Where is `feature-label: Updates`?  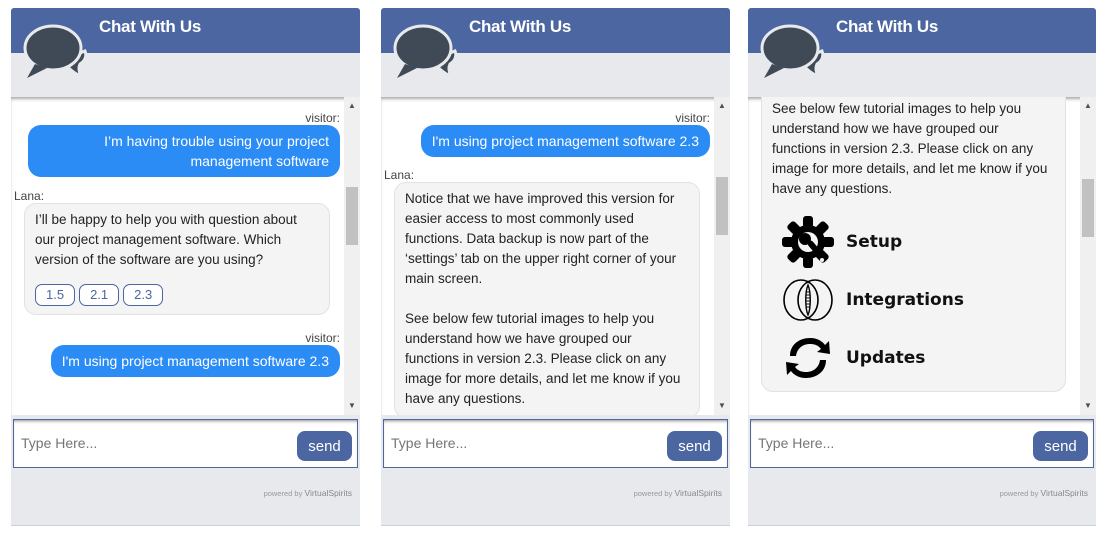 feature-label: Updates is located at coordinates (886, 358).